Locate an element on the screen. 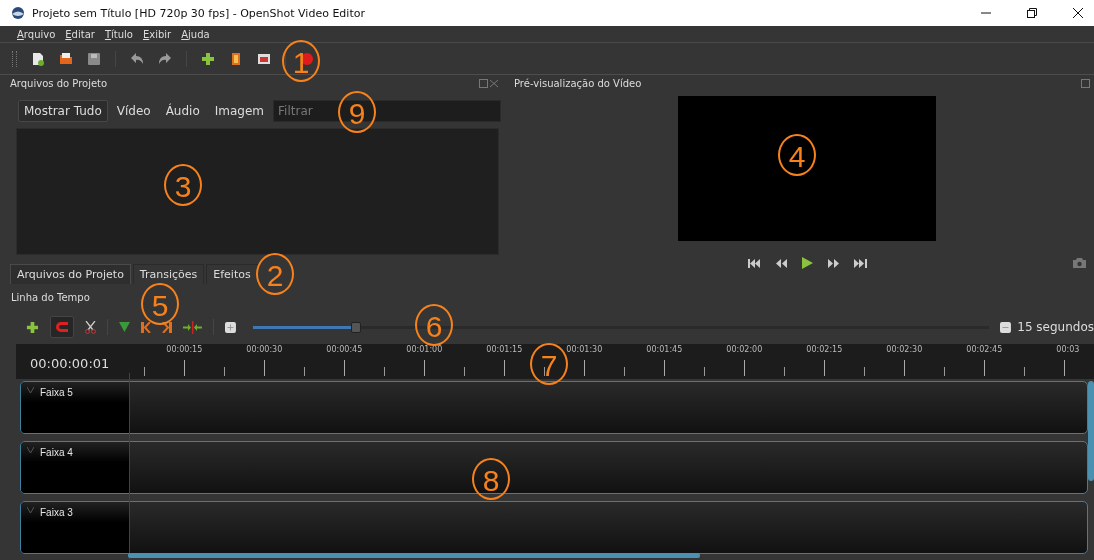 The width and height of the screenshot is (1094, 560). menu-item: Exibir is located at coordinates (157, 34).